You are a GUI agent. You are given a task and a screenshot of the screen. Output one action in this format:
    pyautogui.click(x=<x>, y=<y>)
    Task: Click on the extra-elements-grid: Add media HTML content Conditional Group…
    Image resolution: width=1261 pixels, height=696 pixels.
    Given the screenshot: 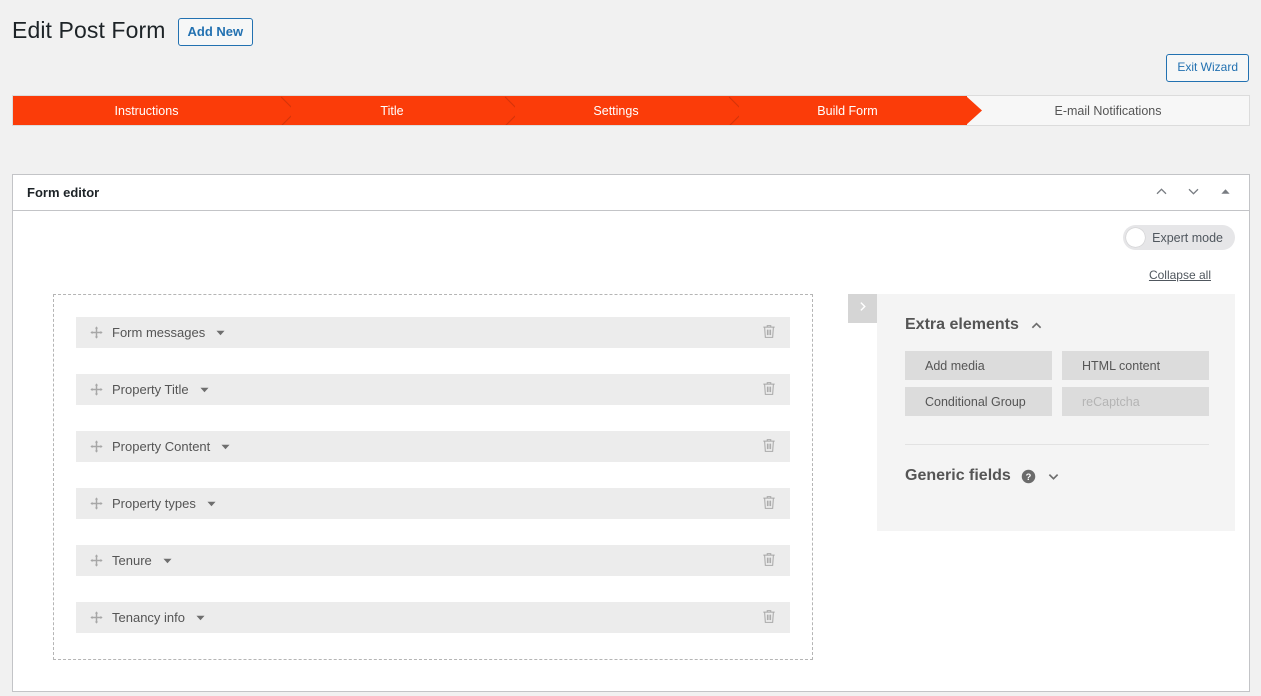 What is the action you would take?
    pyautogui.click(x=1057, y=383)
    